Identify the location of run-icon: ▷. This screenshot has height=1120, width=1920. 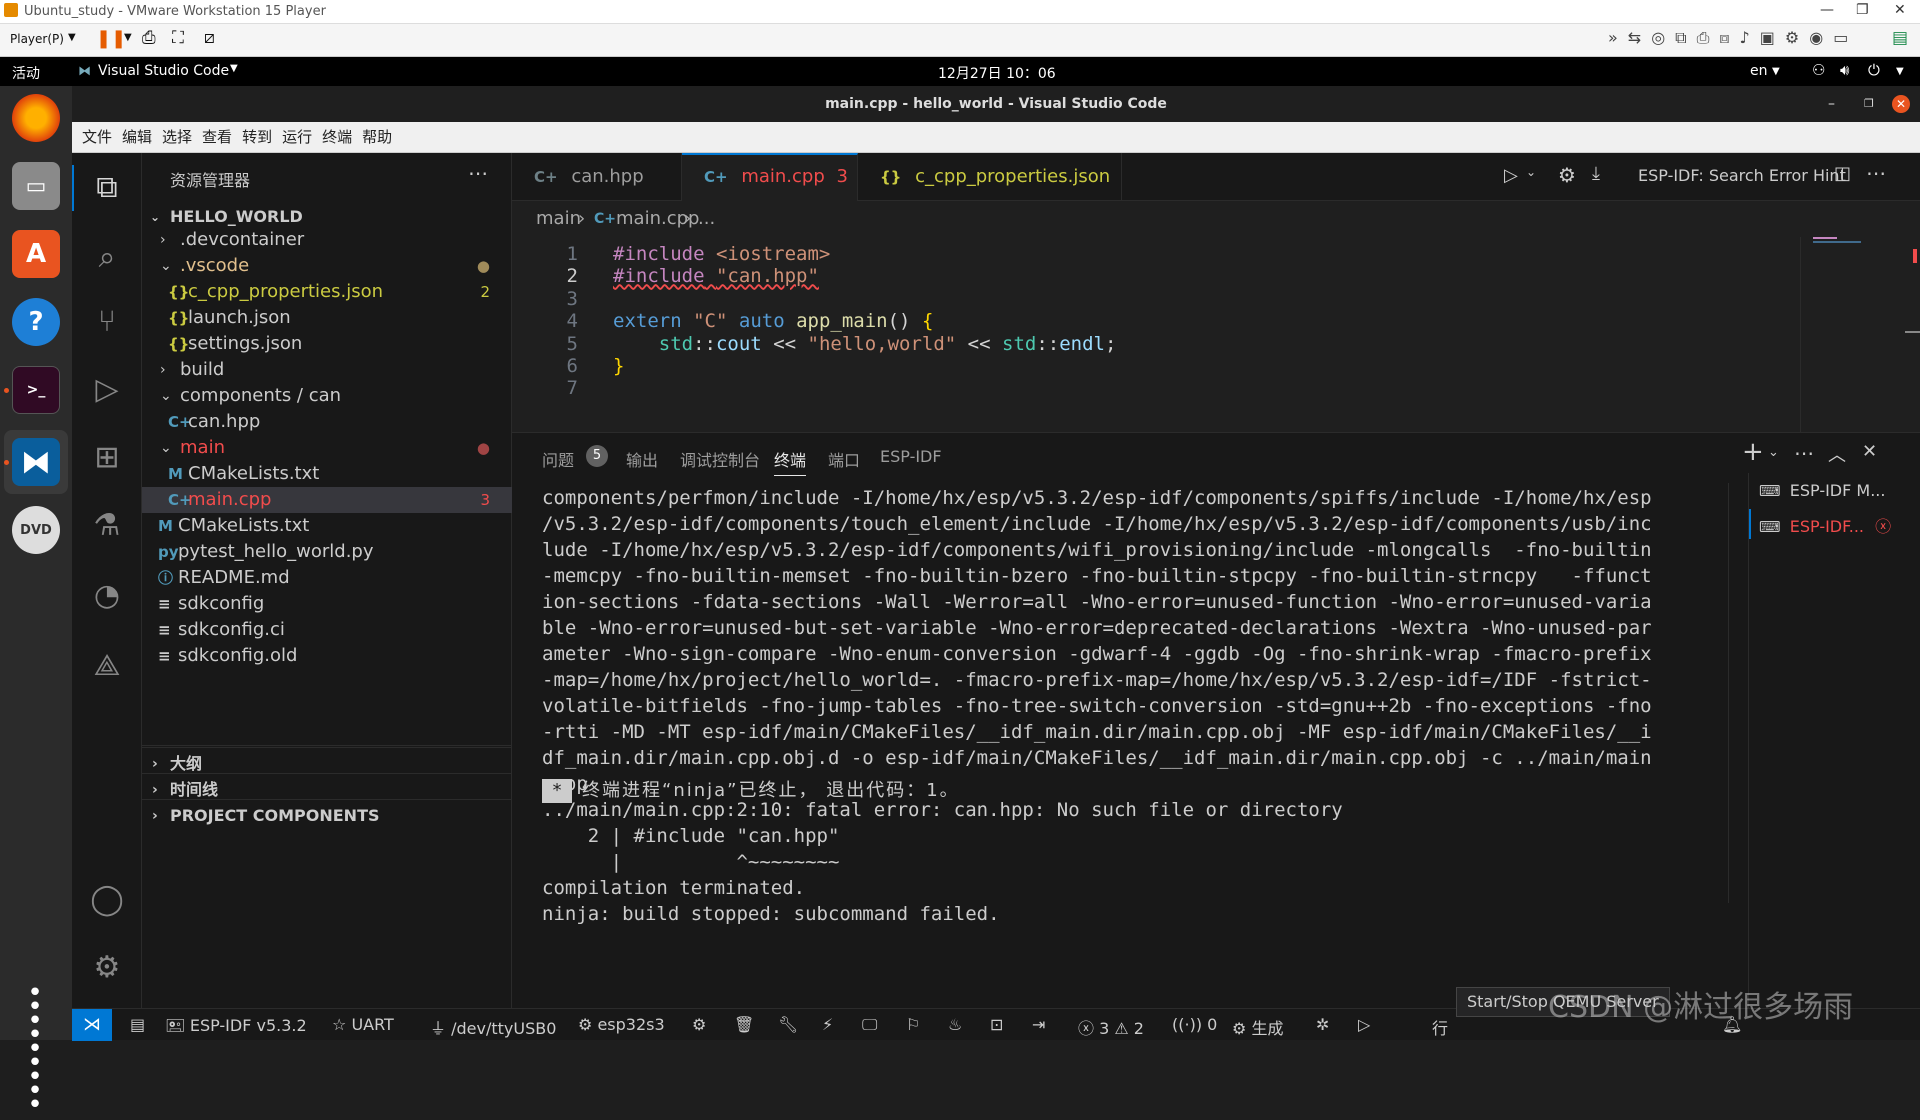
(1511, 175).